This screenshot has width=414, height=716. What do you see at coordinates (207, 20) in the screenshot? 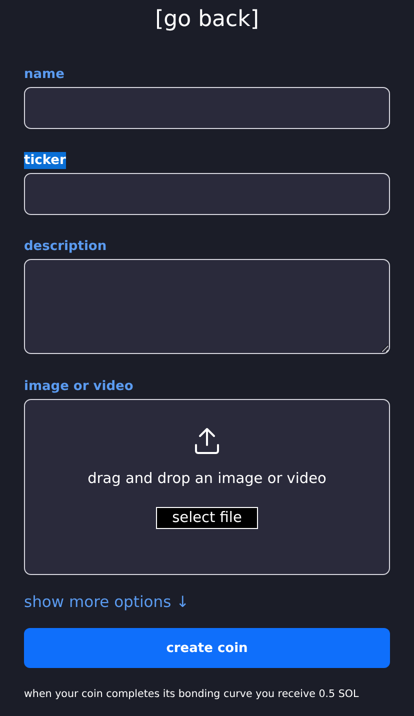
I see `go-back-link: [go back]` at bounding box center [207, 20].